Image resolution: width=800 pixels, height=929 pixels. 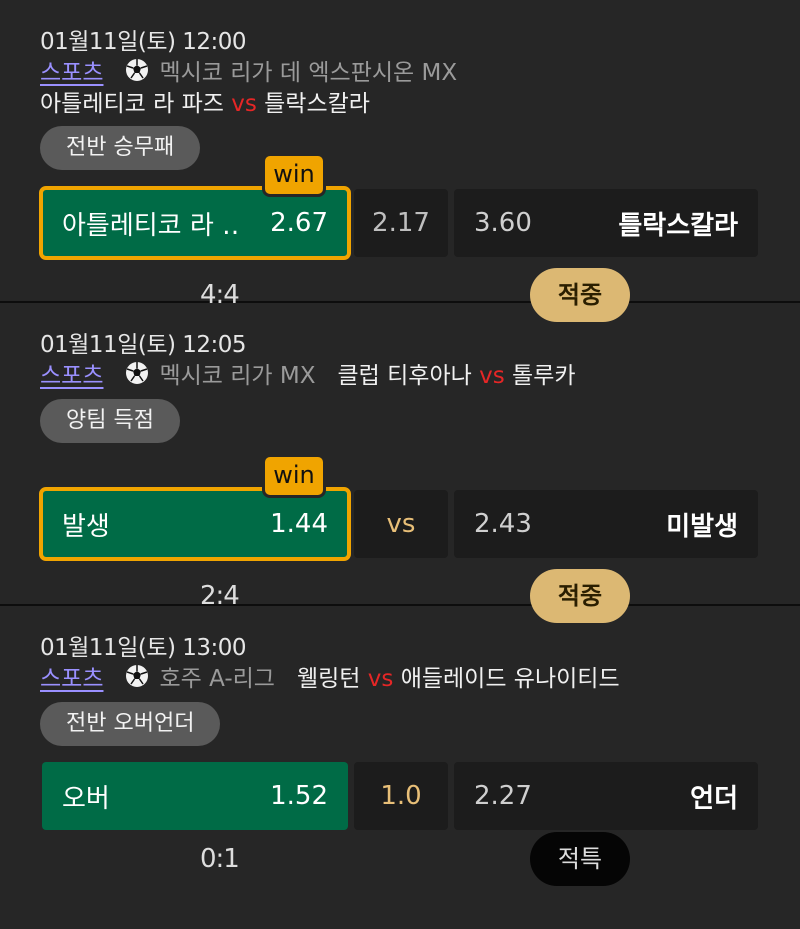 I want to click on match-meta: 스포츠 멕시코 리가 데 엑스판시온 MX, so click(x=248, y=70).